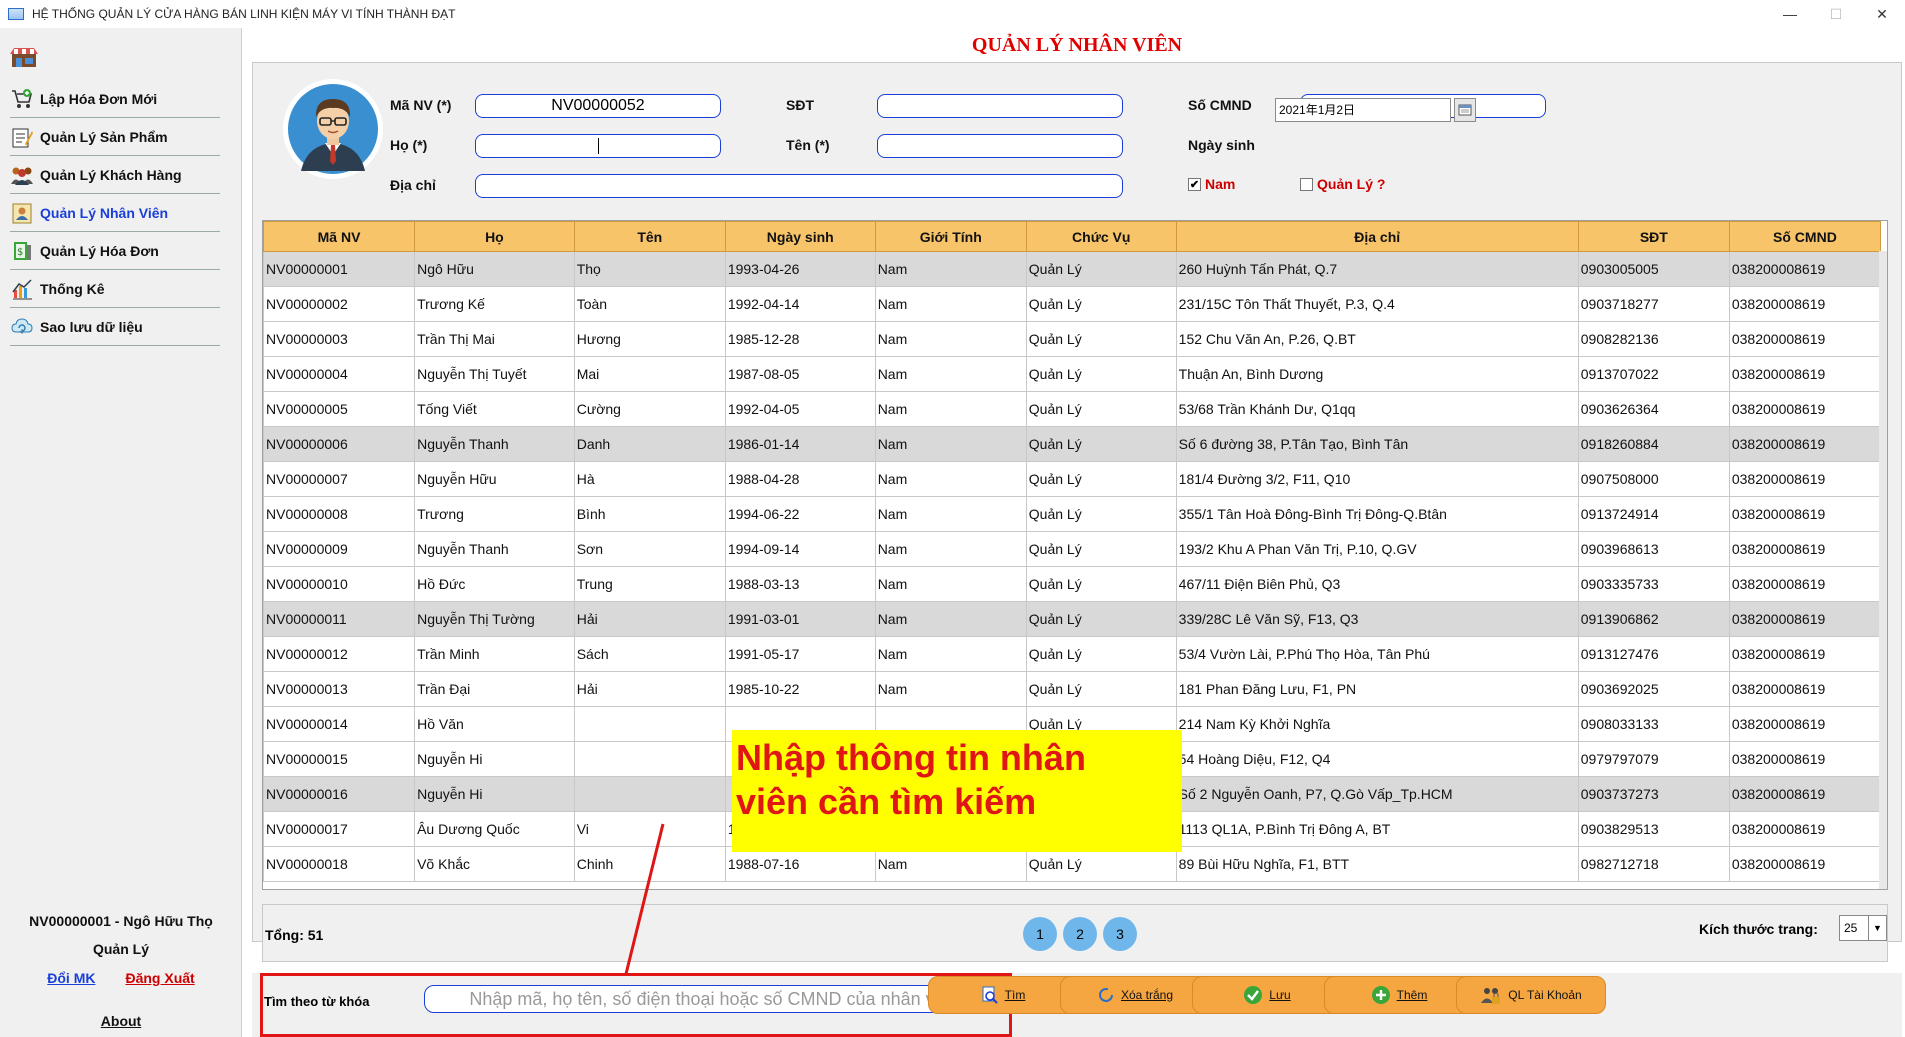 The height and width of the screenshot is (1037, 1905). I want to click on page-button: 2, so click(1080, 934).